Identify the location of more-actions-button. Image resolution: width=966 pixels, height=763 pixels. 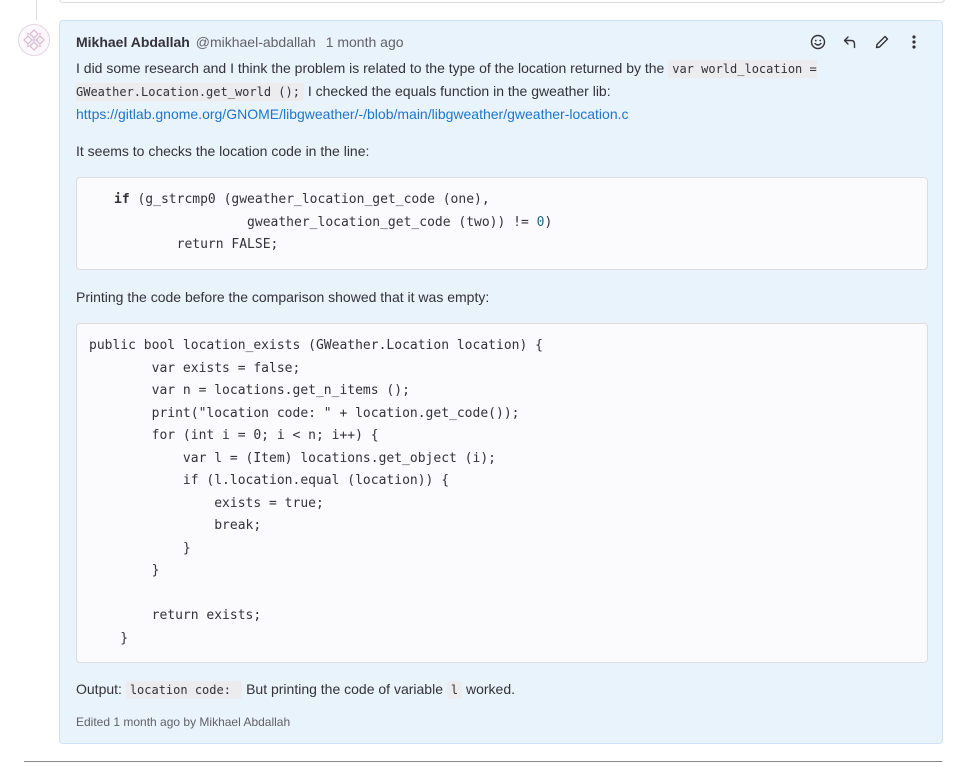
(914, 42).